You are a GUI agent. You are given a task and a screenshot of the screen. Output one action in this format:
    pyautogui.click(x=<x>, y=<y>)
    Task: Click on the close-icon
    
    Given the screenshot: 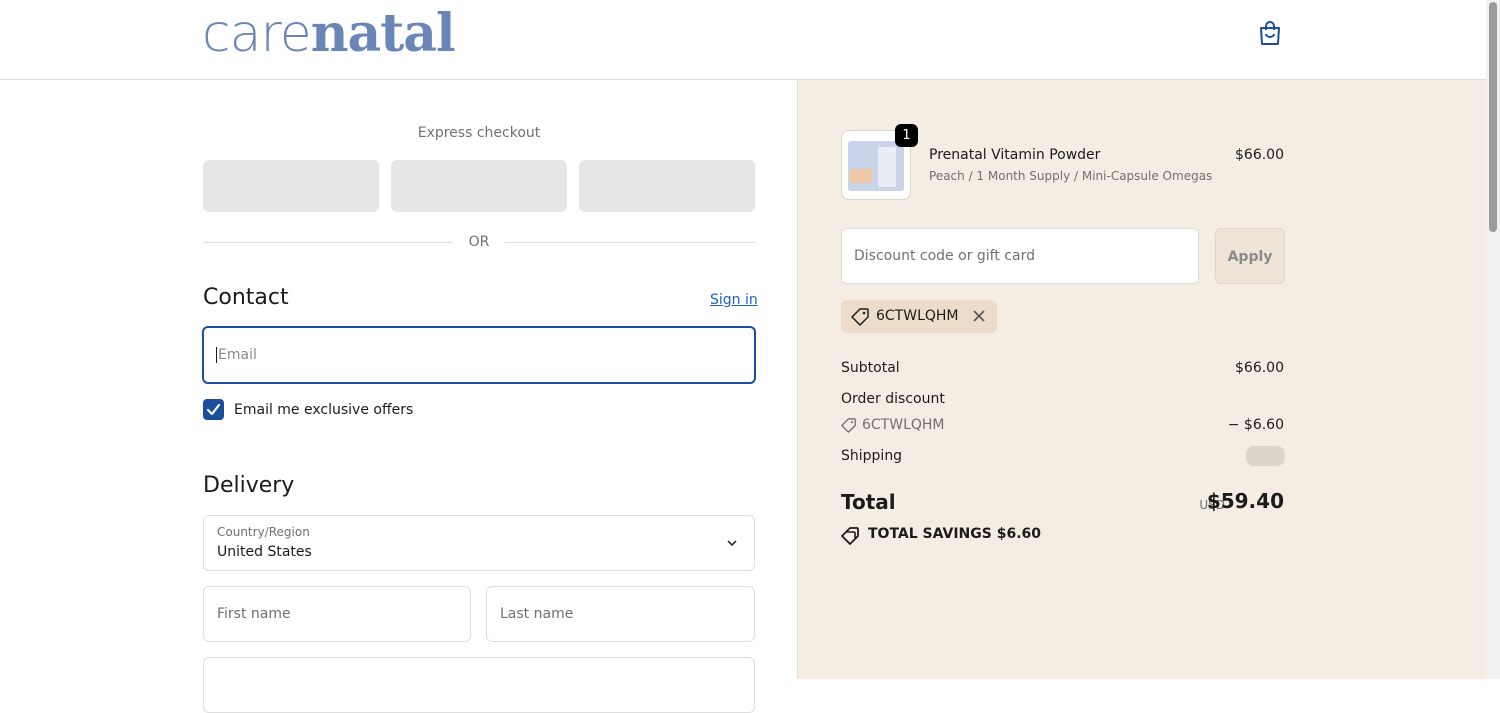 What is the action you would take?
    pyautogui.click(x=979, y=316)
    